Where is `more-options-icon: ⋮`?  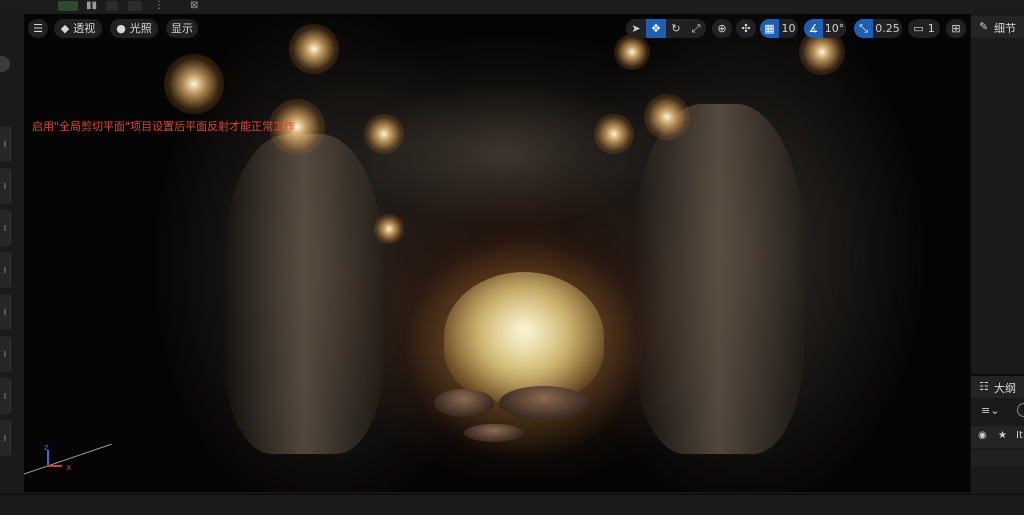
more-options-icon: ⋮ is located at coordinates (159, 6).